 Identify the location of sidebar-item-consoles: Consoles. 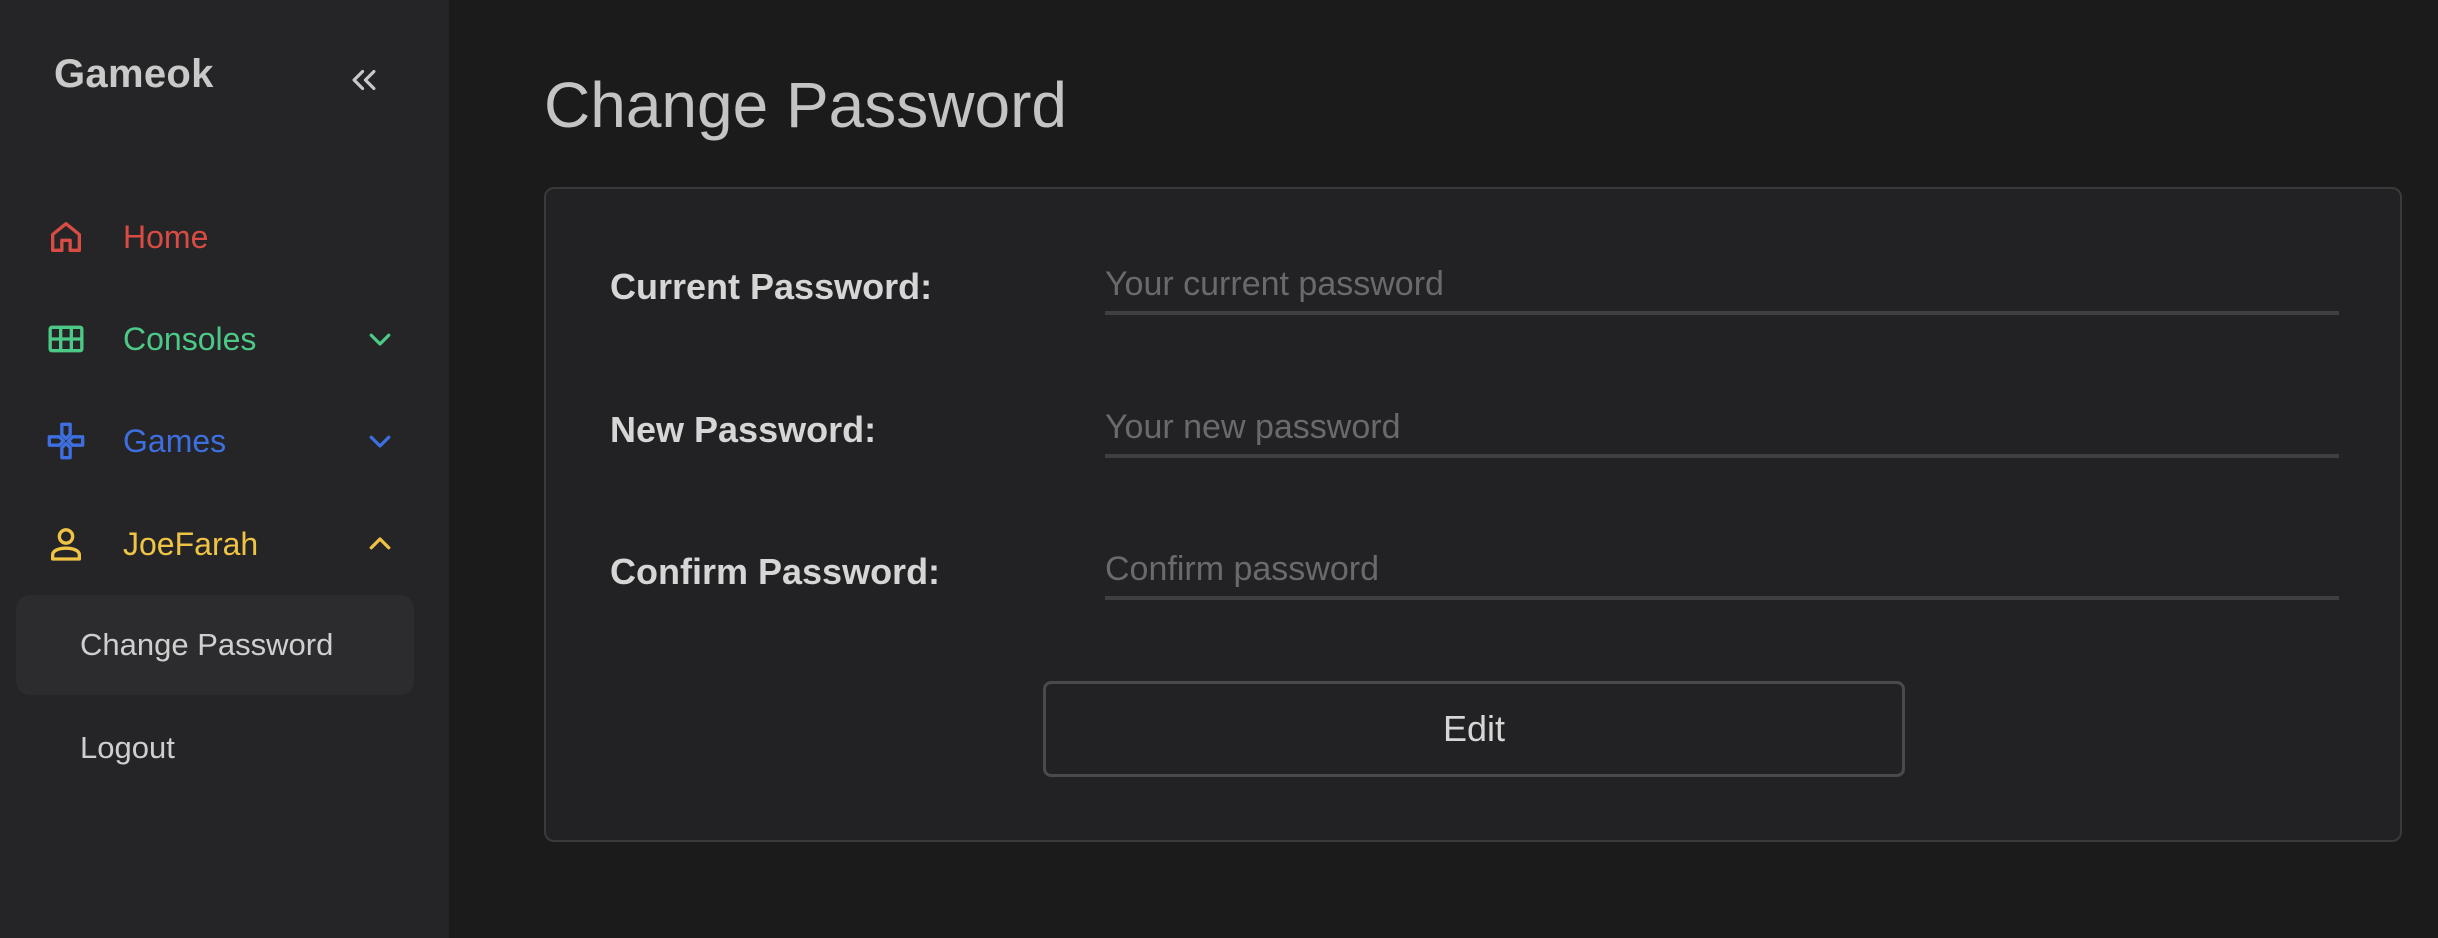
(215, 339).